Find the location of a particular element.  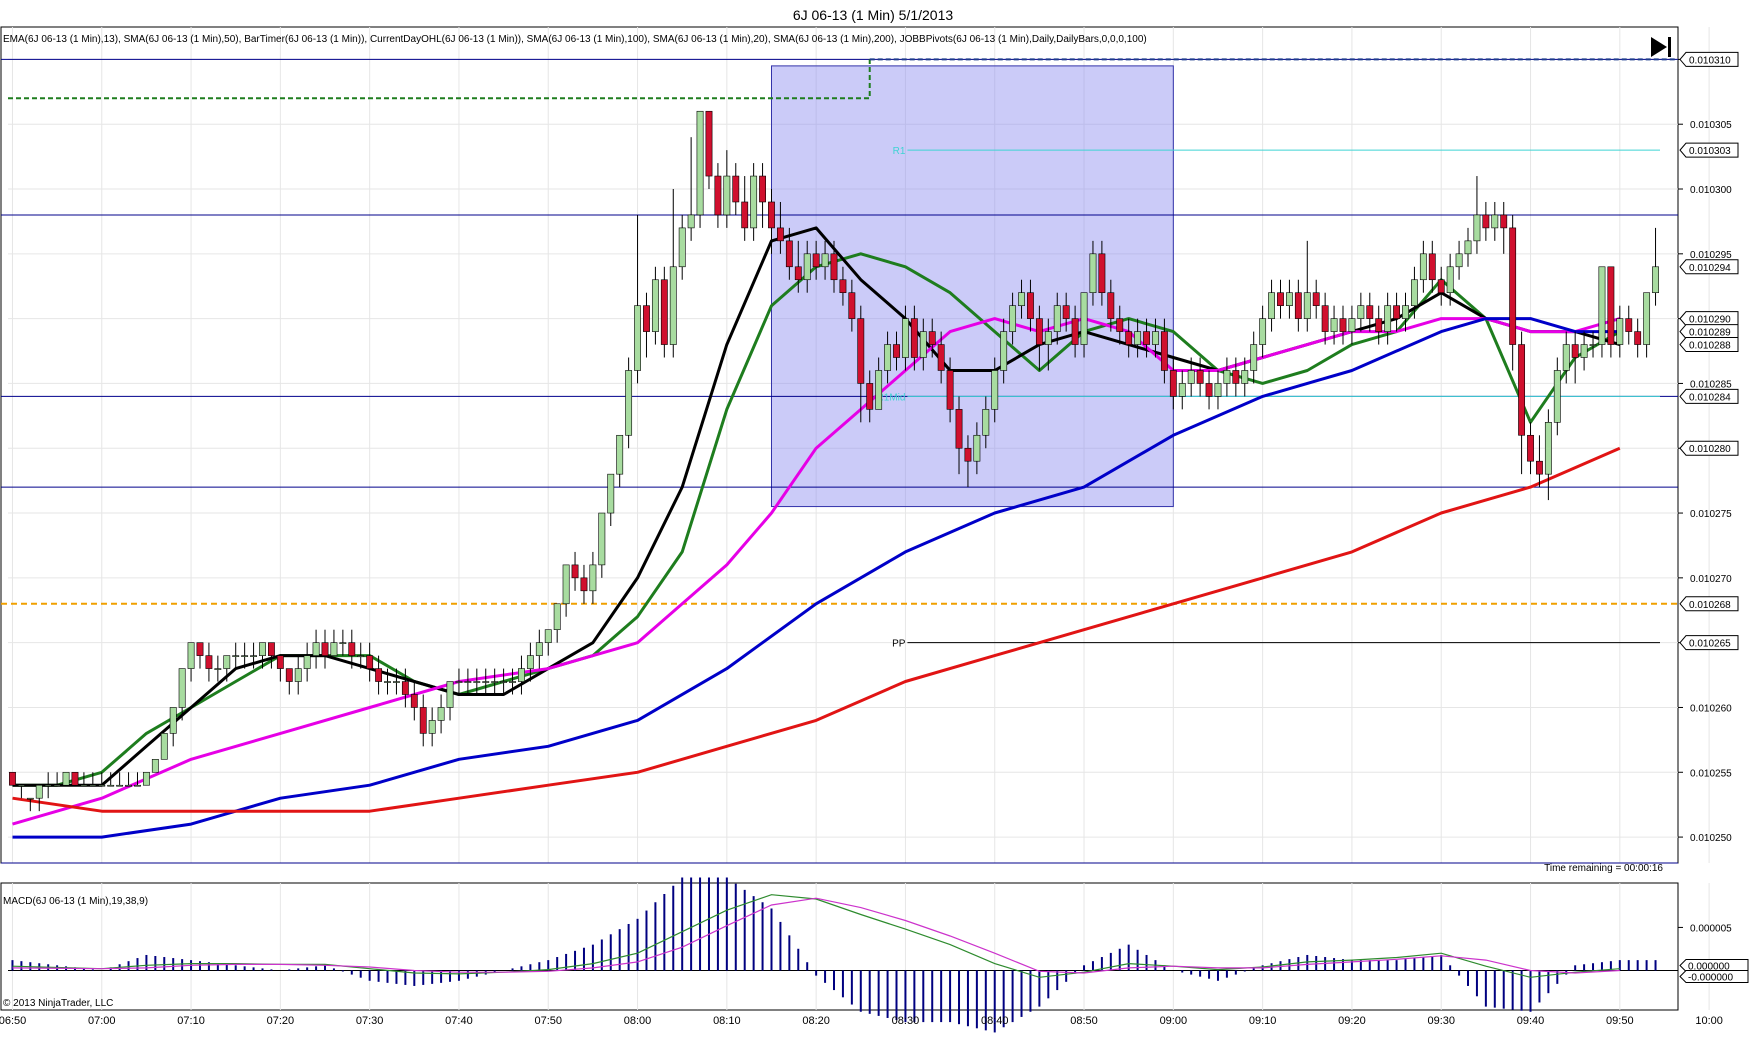

x-tick-label: 09:00 is located at coordinates (1174, 1021).